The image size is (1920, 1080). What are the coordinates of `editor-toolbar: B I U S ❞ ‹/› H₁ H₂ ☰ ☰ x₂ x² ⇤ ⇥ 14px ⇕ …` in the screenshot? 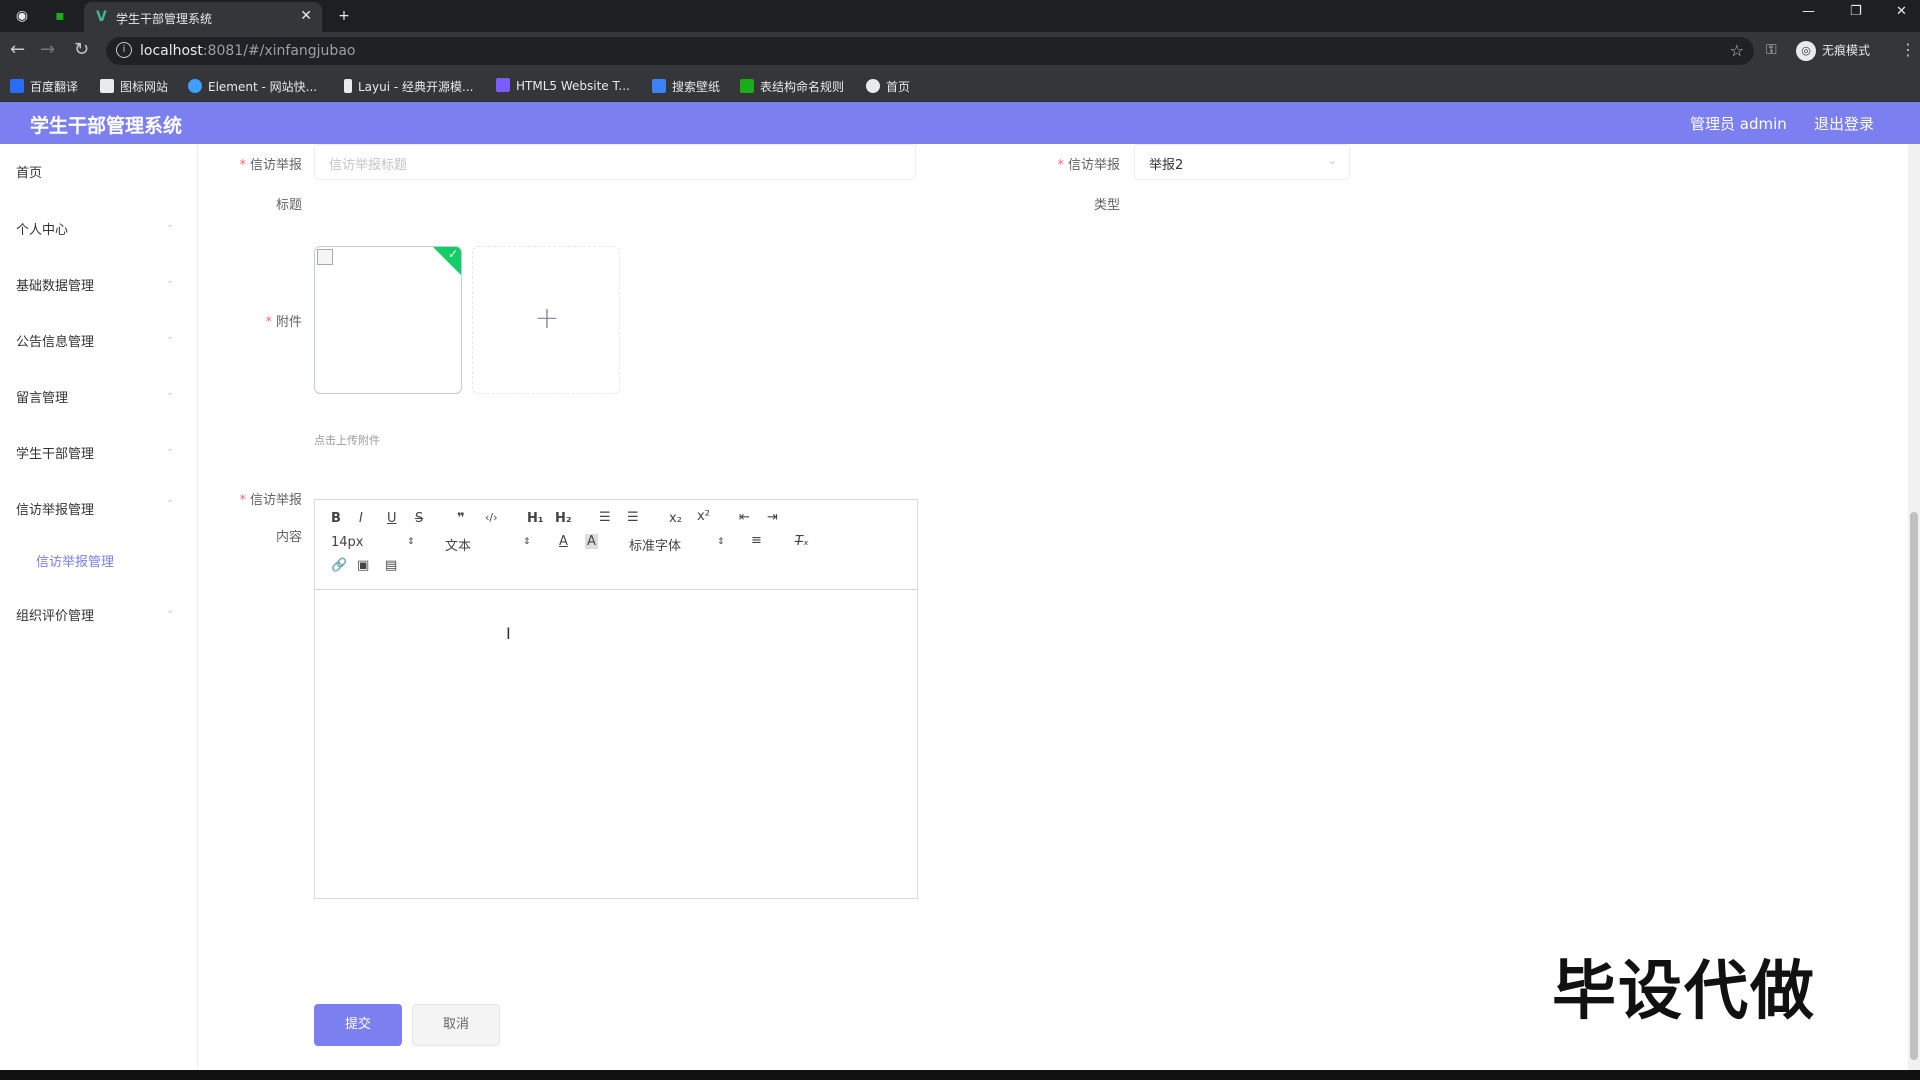 It's located at (616, 545).